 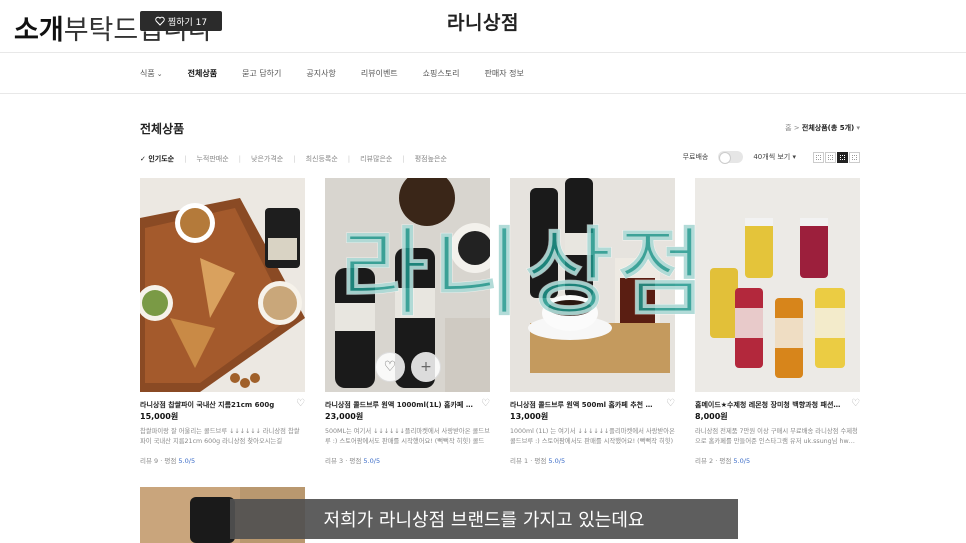 What do you see at coordinates (212, 159) in the screenshot?
I see `sort-sales: 누적판매순` at bounding box center [212, 159].